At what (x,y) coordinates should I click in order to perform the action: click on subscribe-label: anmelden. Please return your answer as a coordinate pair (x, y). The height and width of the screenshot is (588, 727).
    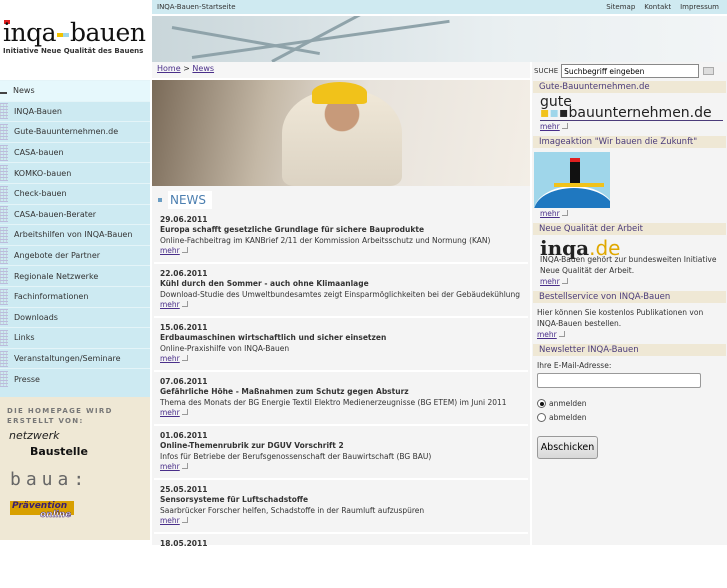
    Looking at the image, I should click on (568, 403).